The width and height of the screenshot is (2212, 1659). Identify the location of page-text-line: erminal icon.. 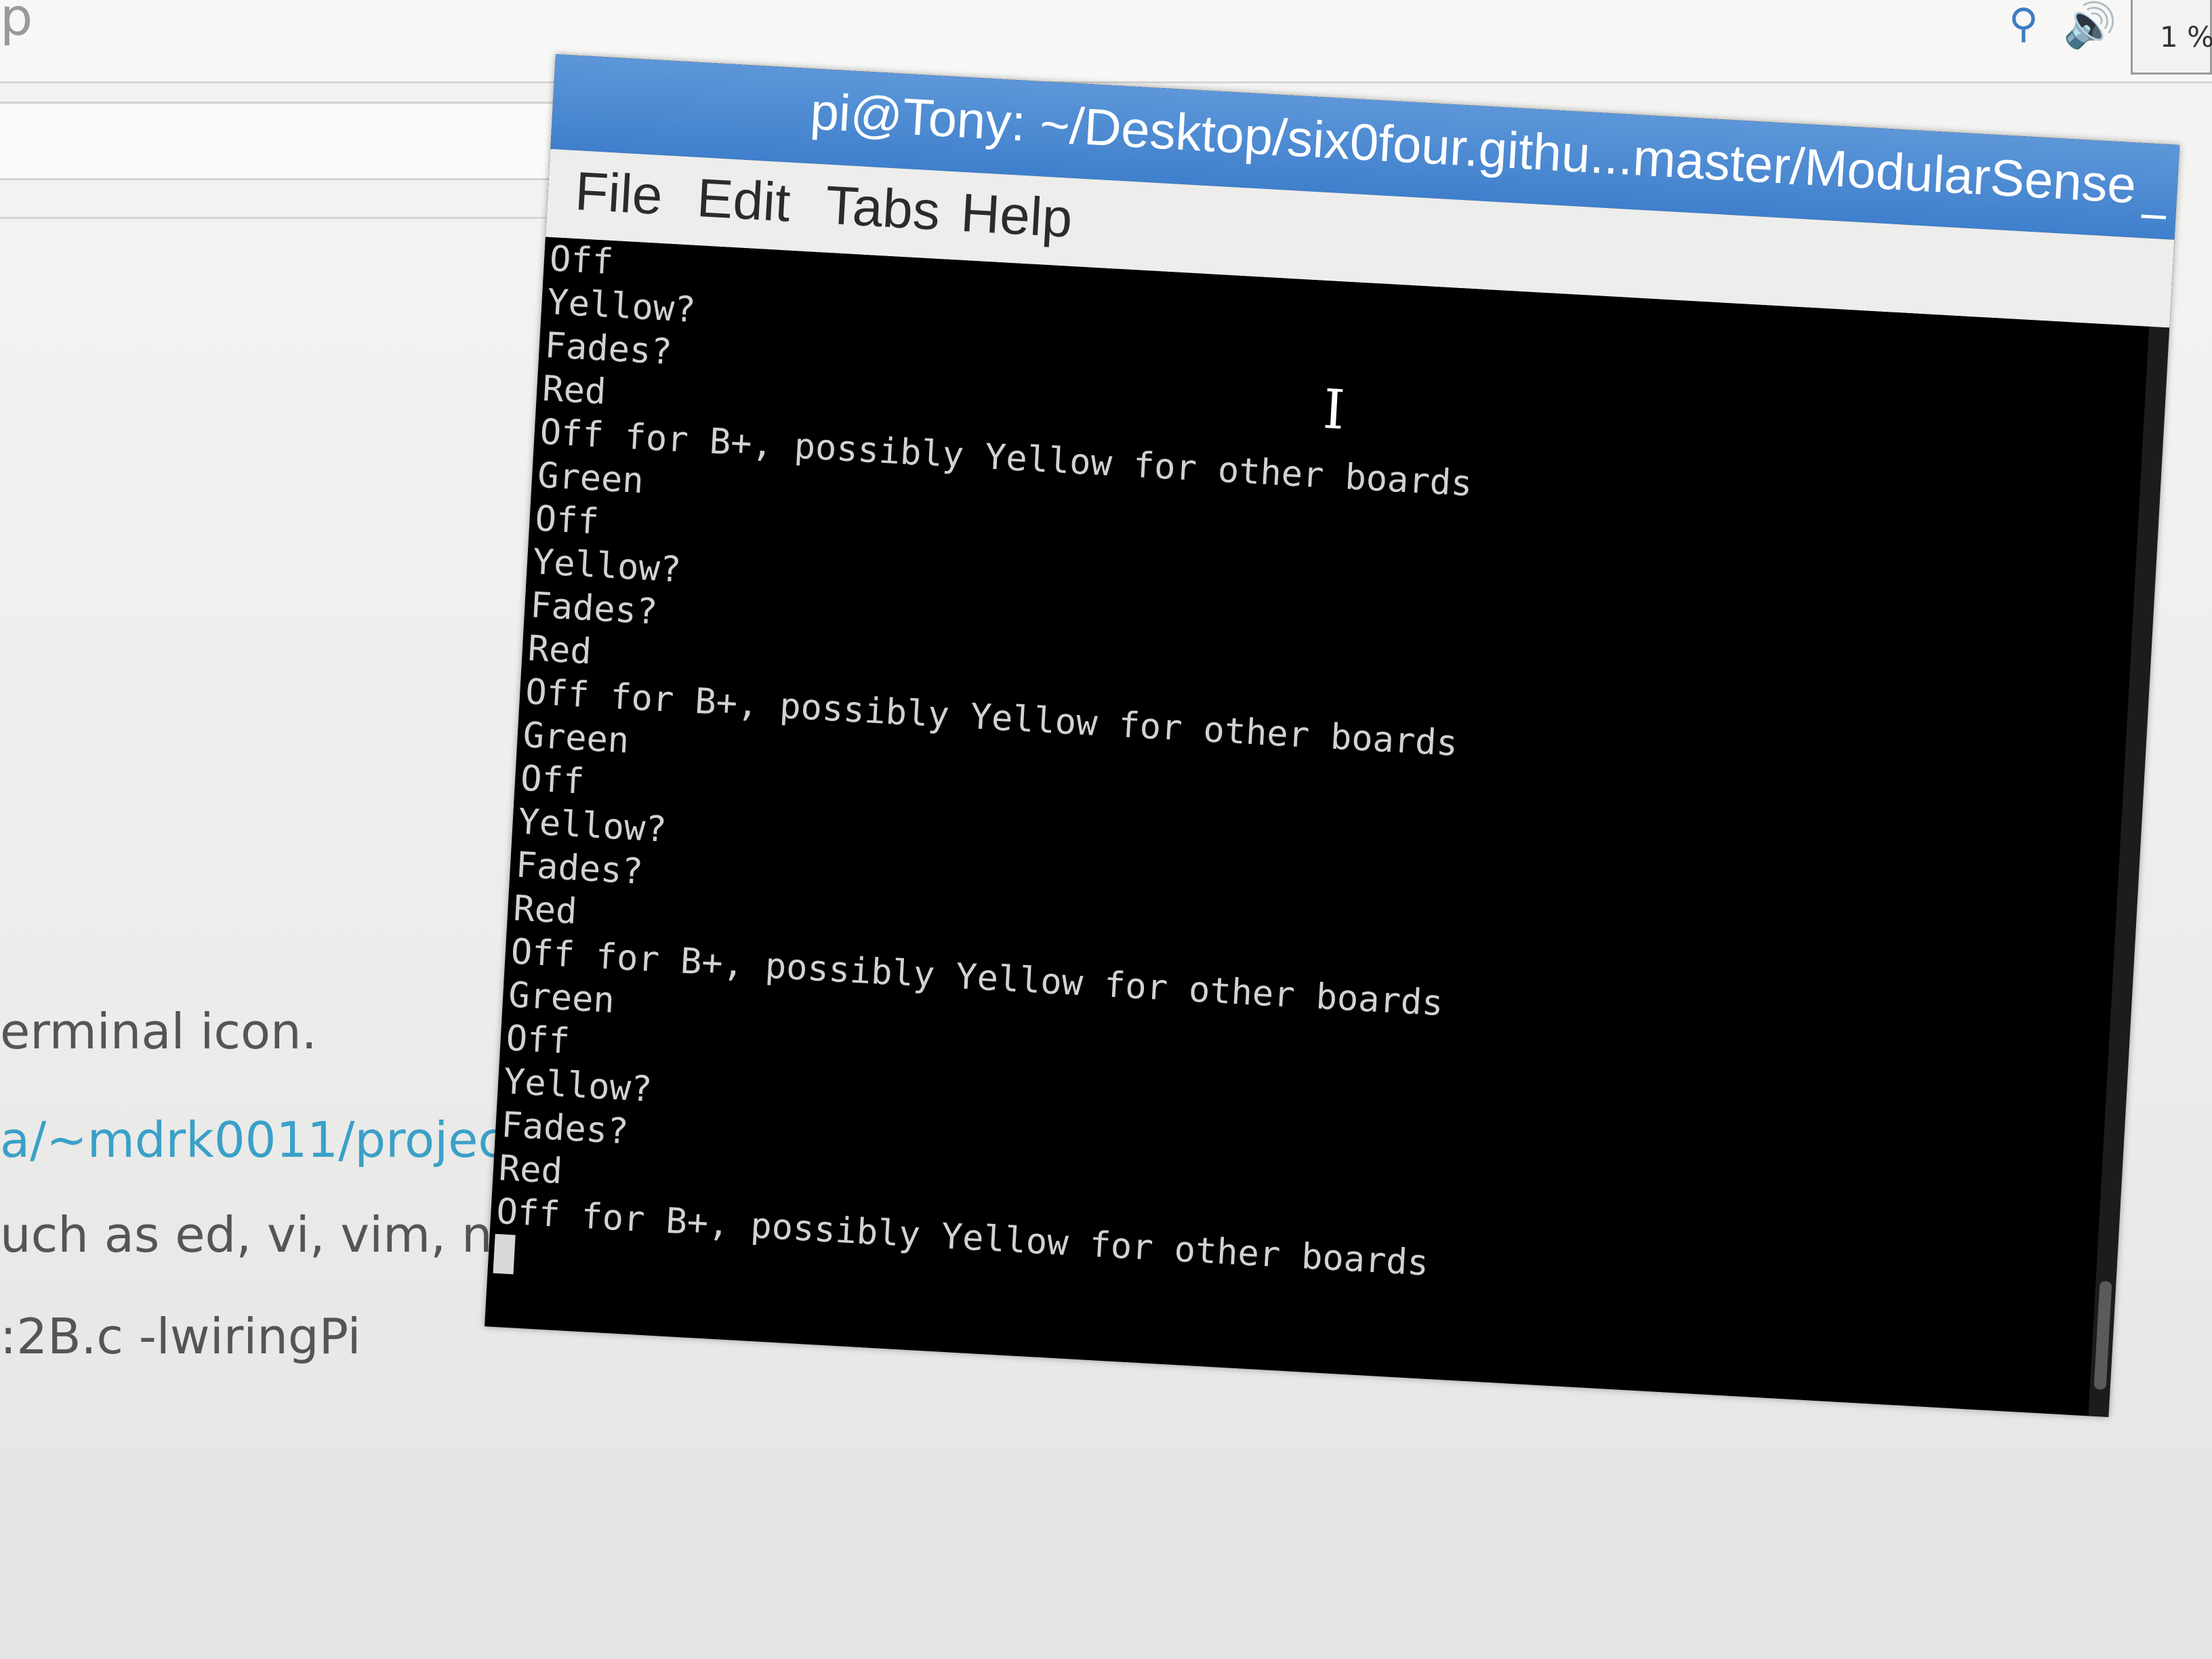
(158, 1032).